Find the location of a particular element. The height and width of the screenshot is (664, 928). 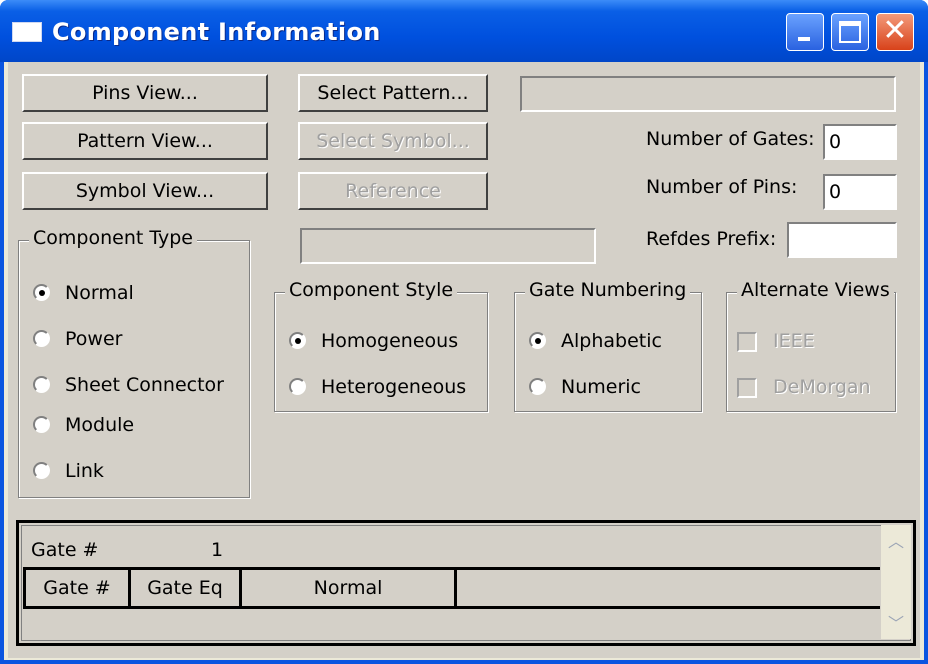

window-title: Component Information is located at coordinates (216, 32).